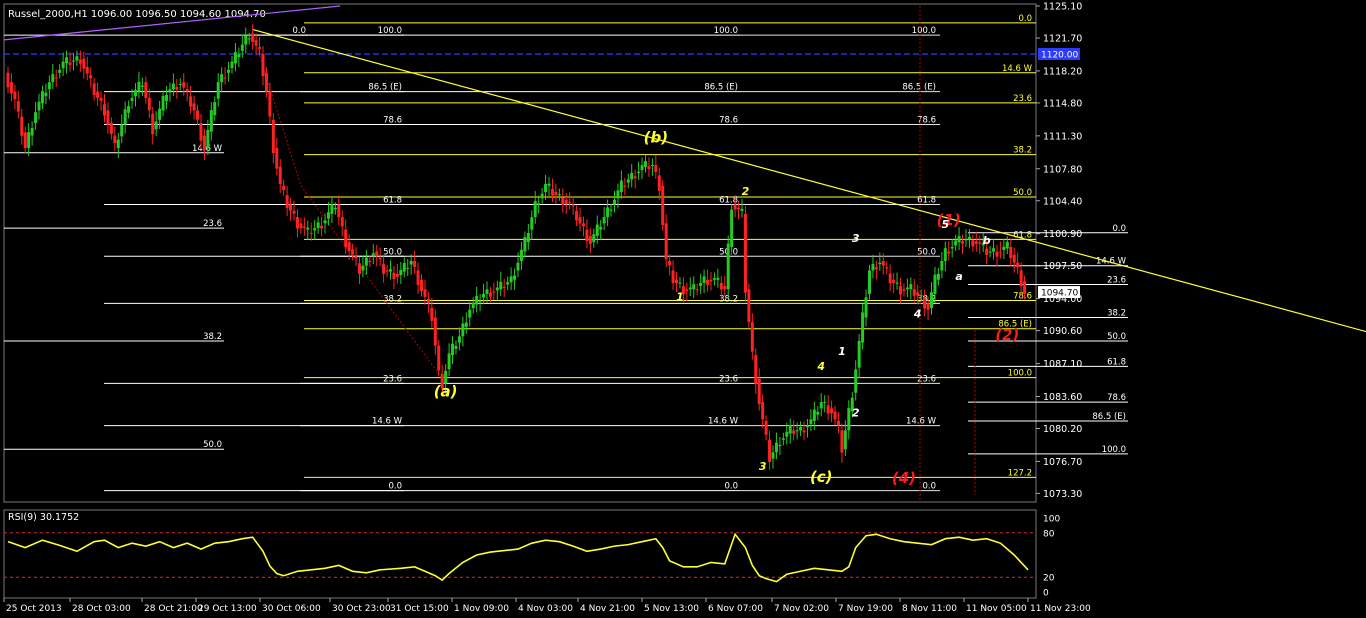  Describe the element at coordinates (1116, 337) in the screenshot. I see `fib-right-label: 50.0` at that location.